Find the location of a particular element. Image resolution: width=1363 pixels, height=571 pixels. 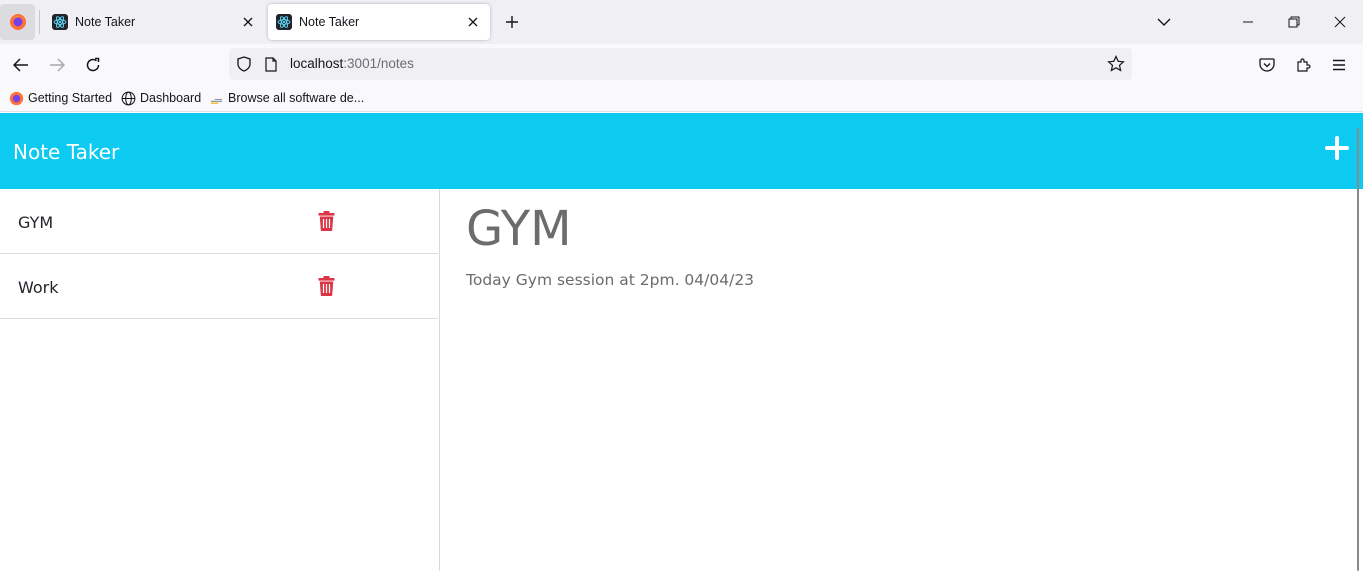

restore-button is located at coordinates (1294, 22).